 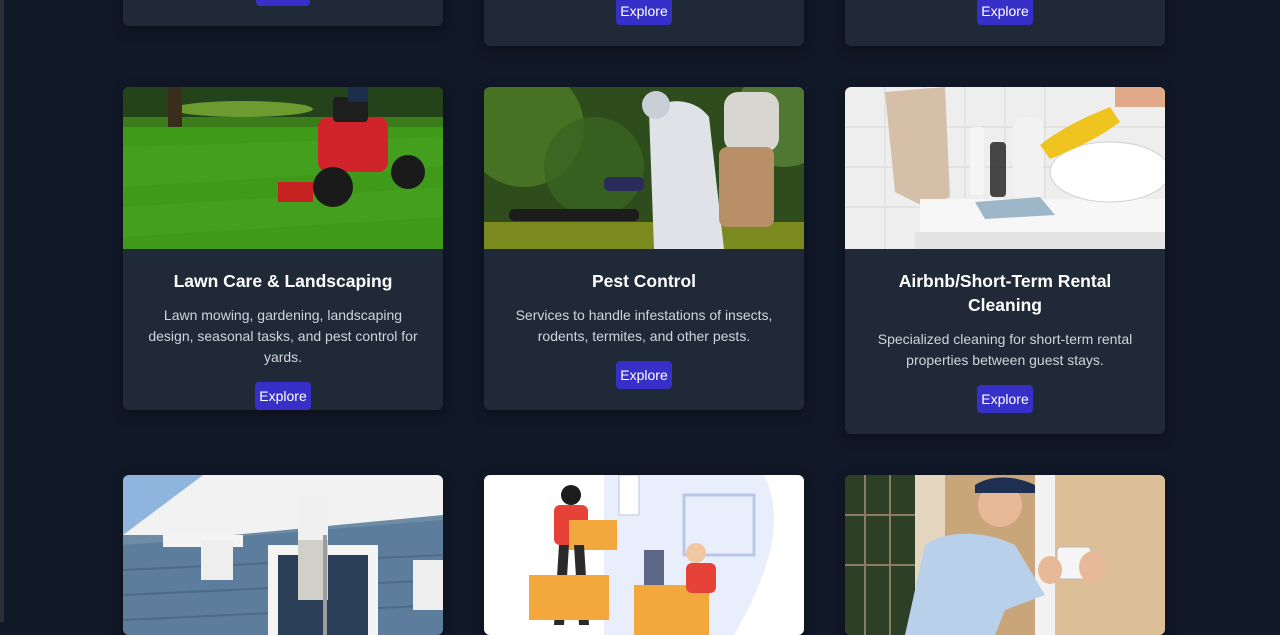 I want to click on service-card-painting, so click(x=283, y=555).